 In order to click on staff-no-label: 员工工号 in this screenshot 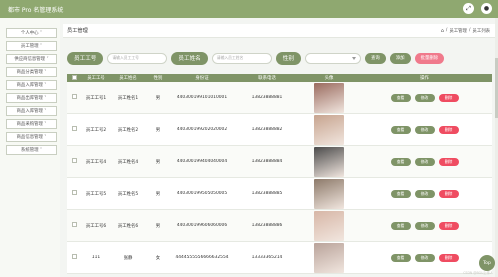, I will do `click(85, 58)`.